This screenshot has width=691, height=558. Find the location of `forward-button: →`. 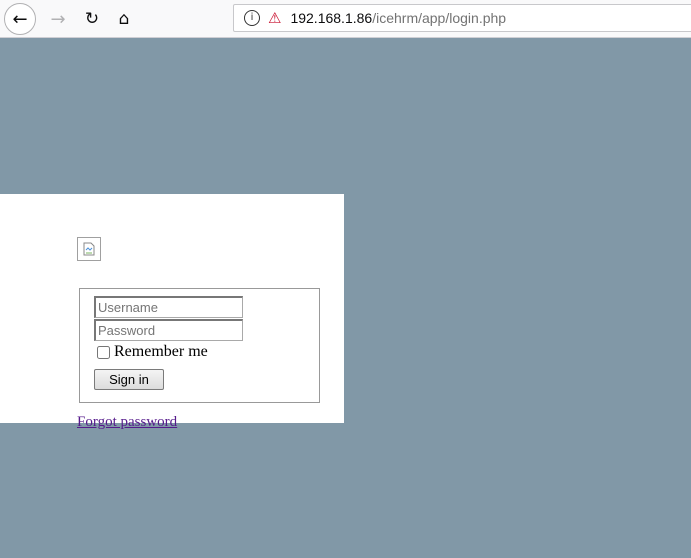

forward-button: → is located at coordinates (58, 19).